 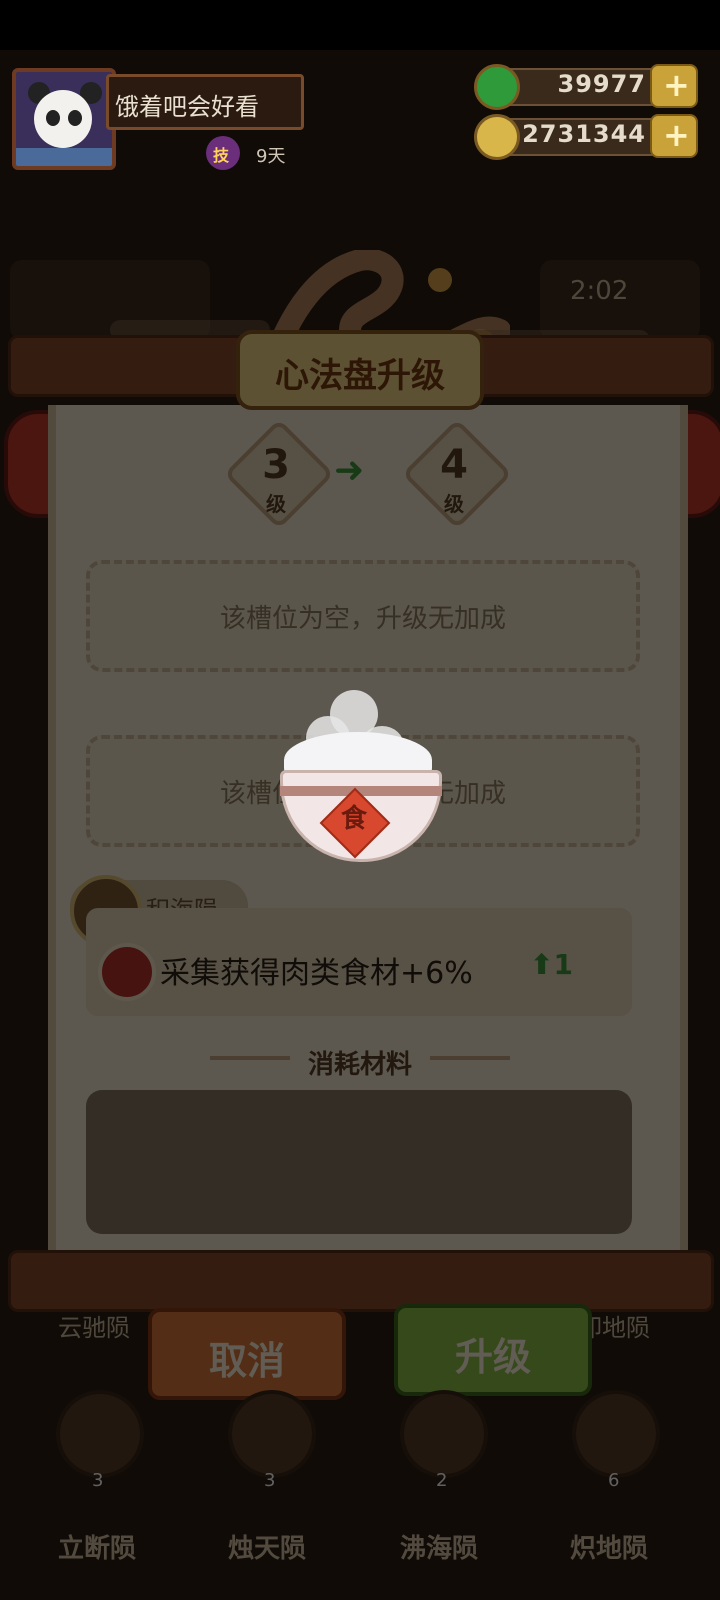 I want to click on level-from-number: 3, so click(x=276, y=465).